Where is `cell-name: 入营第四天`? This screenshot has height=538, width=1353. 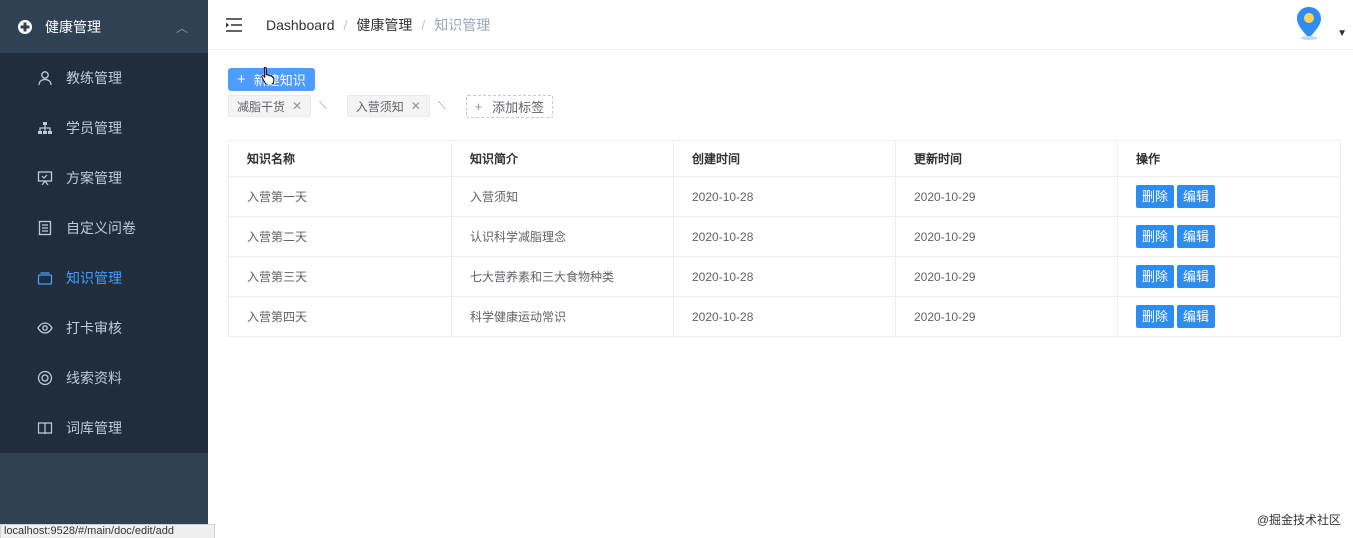
cell-name: 入营第四天 is located at coordinates (340, 316).